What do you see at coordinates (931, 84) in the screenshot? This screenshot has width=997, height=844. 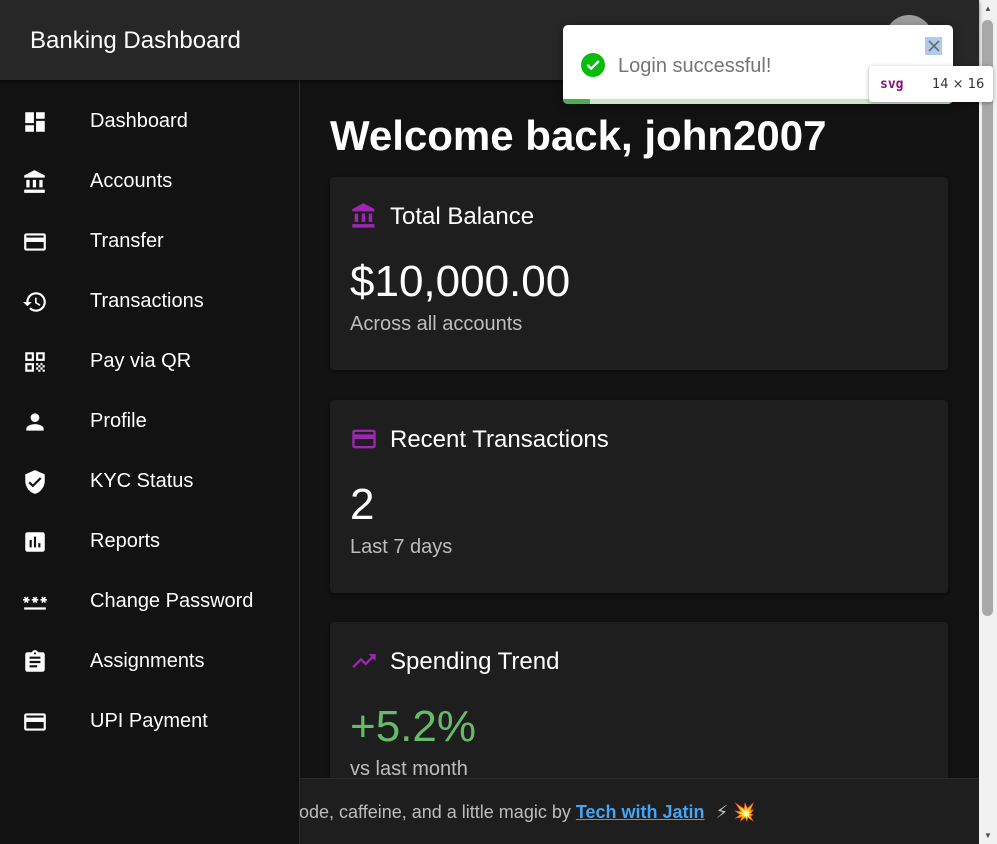 I see `inspect-tooltip: svg 14 × 16` at bounding box center [931, 84].